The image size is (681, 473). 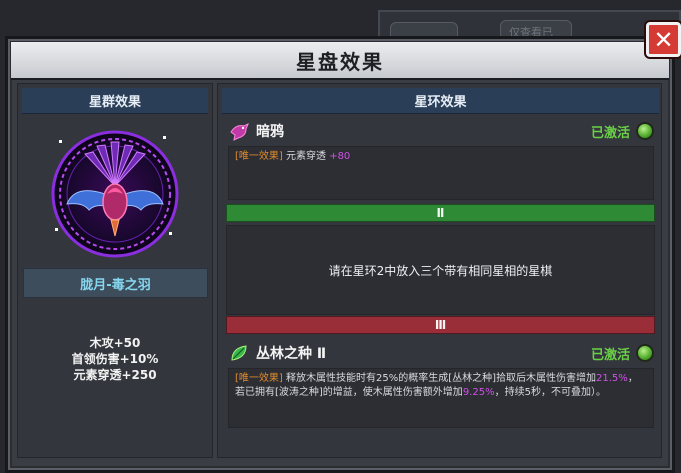 I want to click on group-stat-list: 木攻+50 首领伤害+10% 元素穿透+250, so click(x=115, y=359).